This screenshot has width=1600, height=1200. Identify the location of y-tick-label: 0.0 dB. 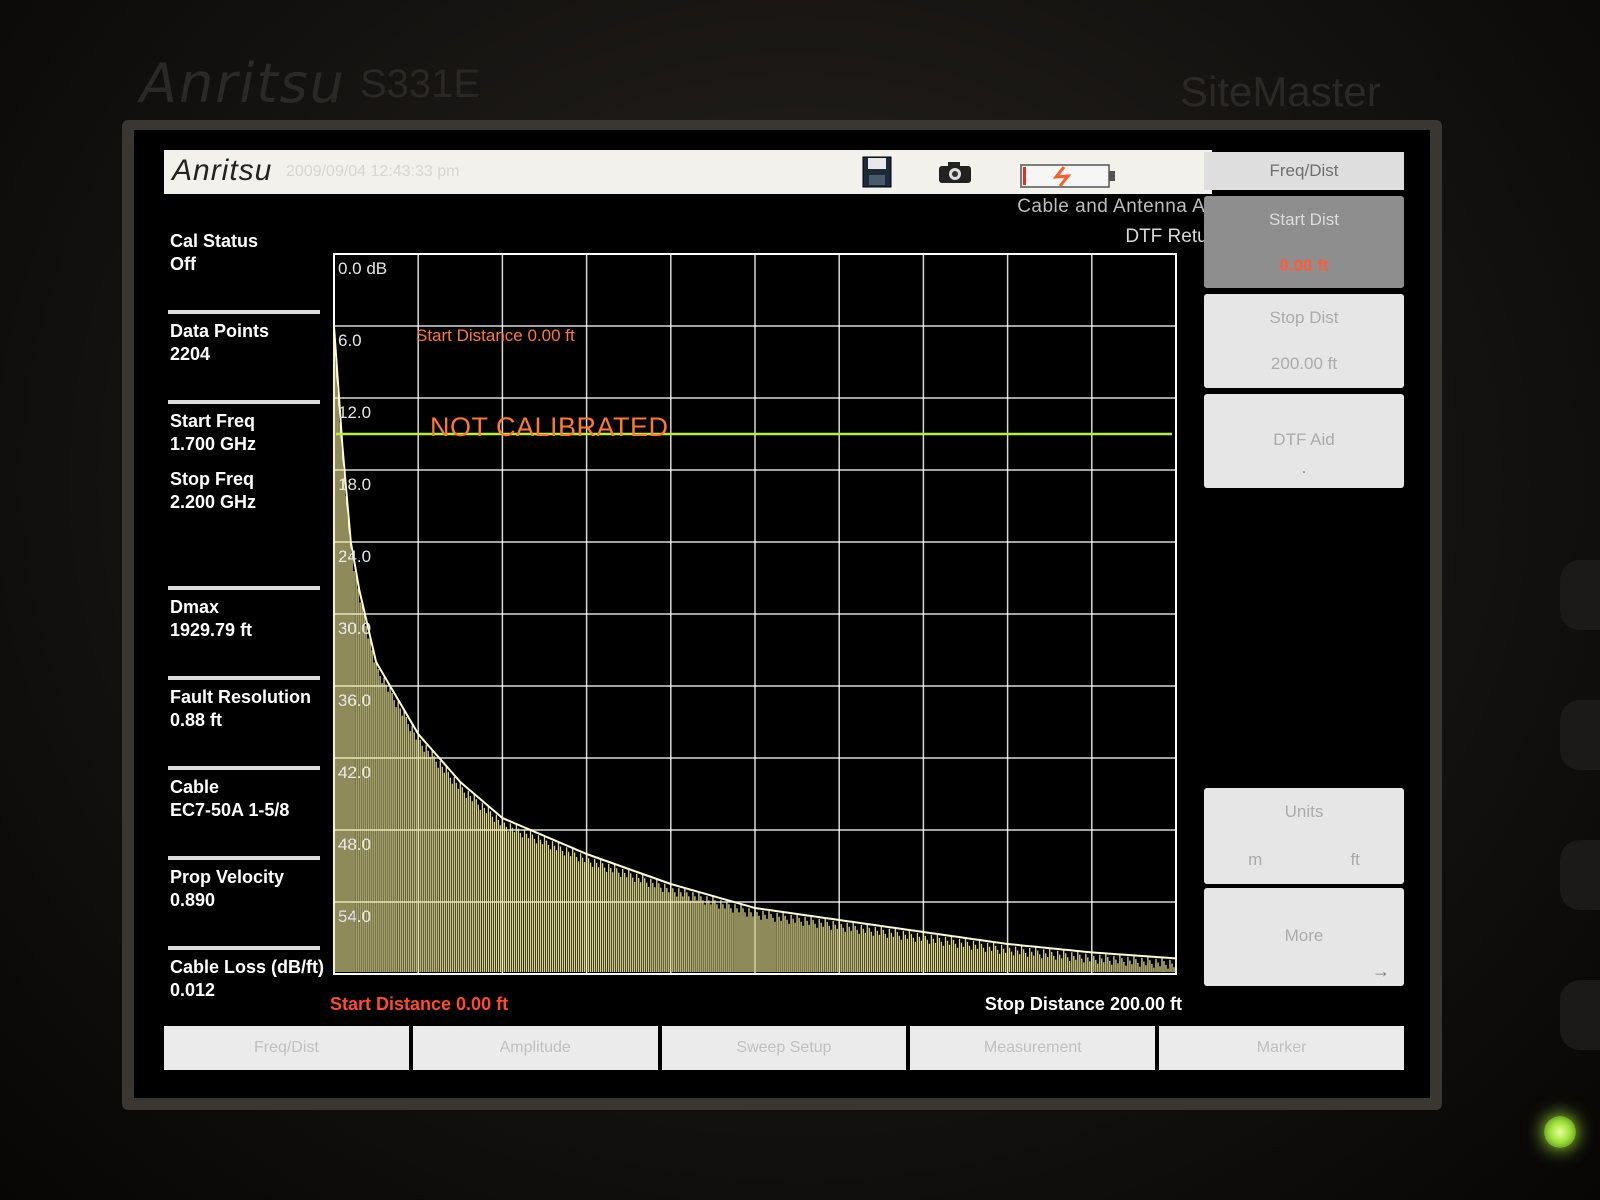
(362, 268).